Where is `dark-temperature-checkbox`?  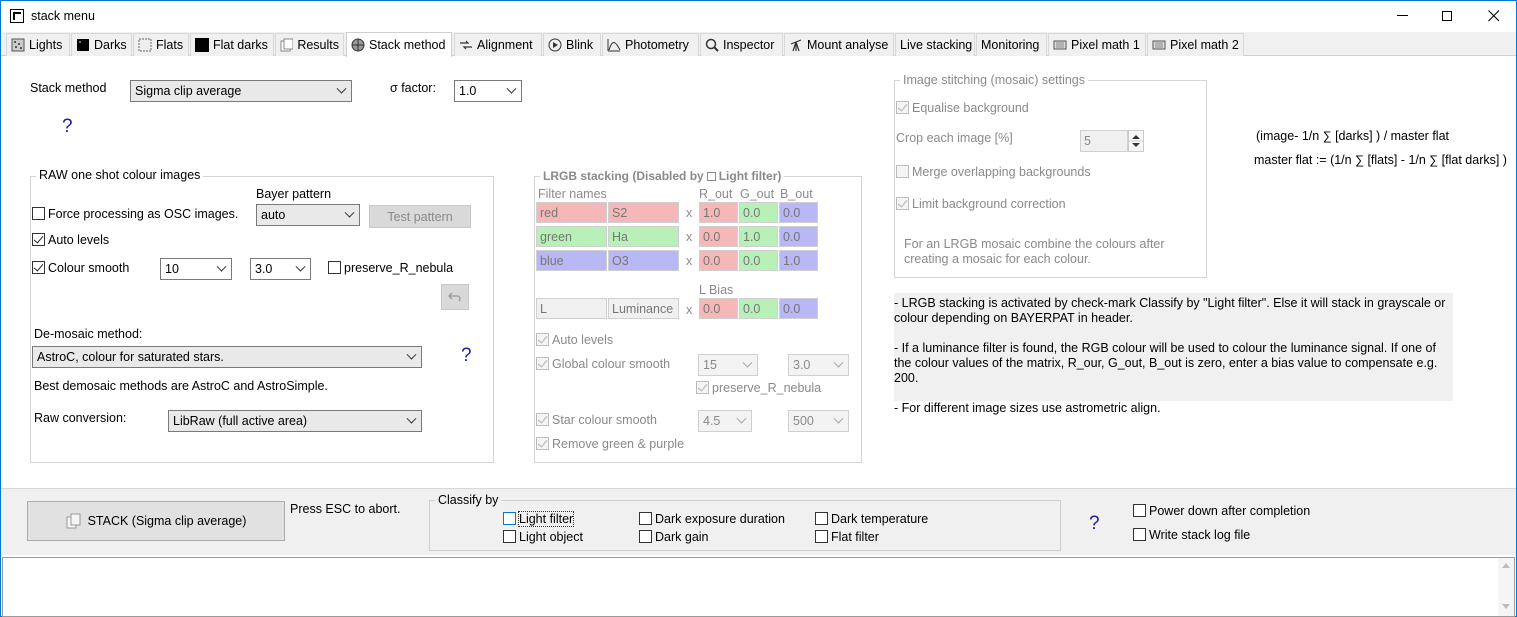 dark-temperature-checkbox is located at coordinates (821, 518).